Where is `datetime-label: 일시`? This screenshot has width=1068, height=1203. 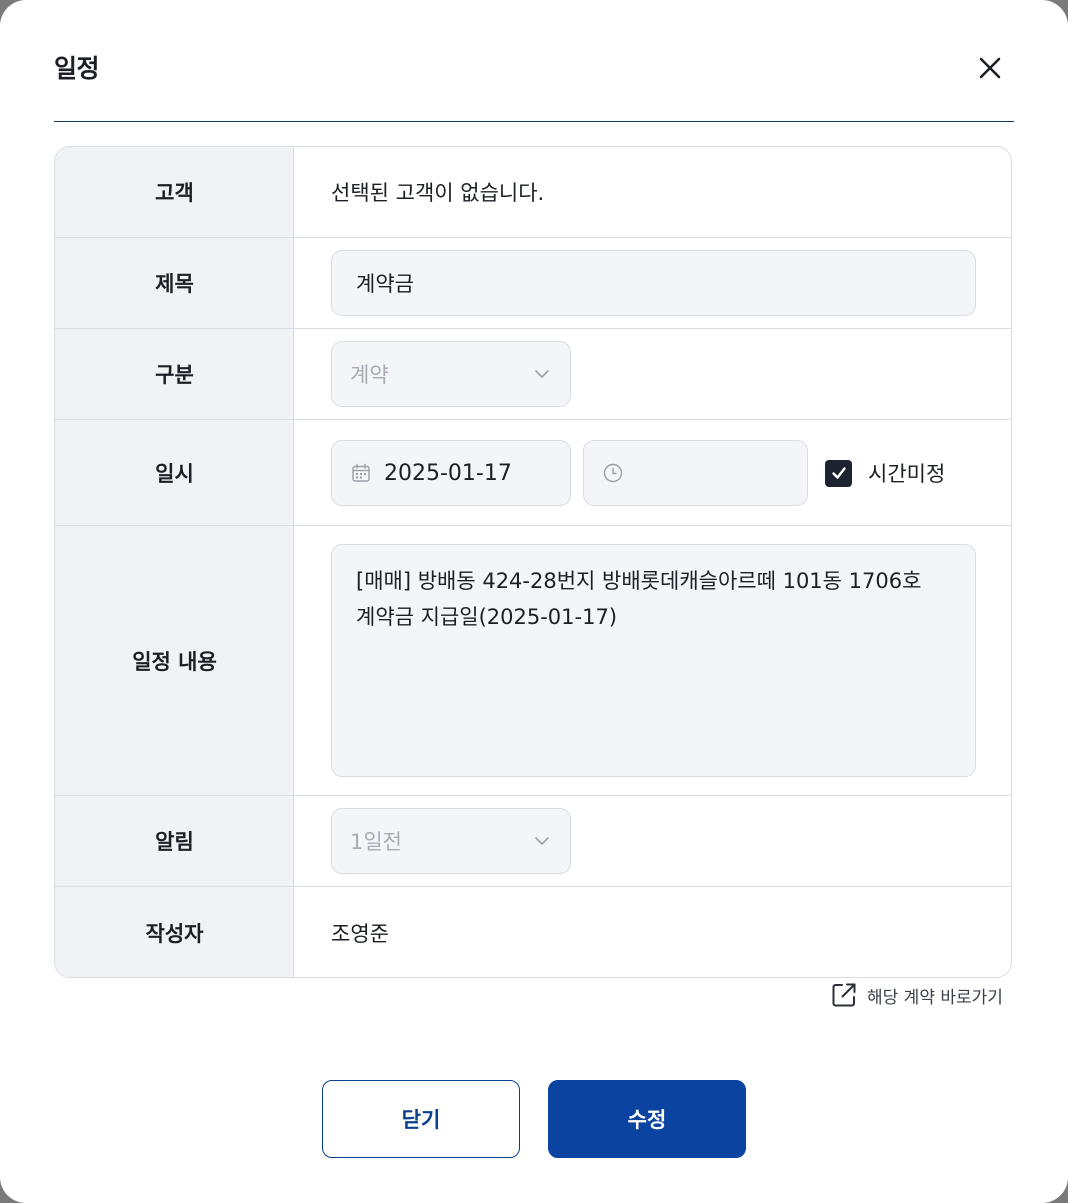 datetime-label: 일시 is located at coordinates (174, 473).